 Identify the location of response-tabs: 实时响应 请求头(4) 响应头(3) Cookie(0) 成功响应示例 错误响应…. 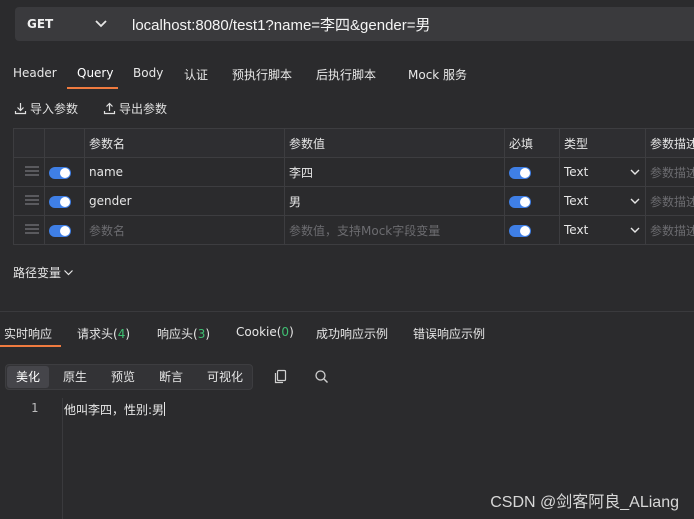
(347, 333).